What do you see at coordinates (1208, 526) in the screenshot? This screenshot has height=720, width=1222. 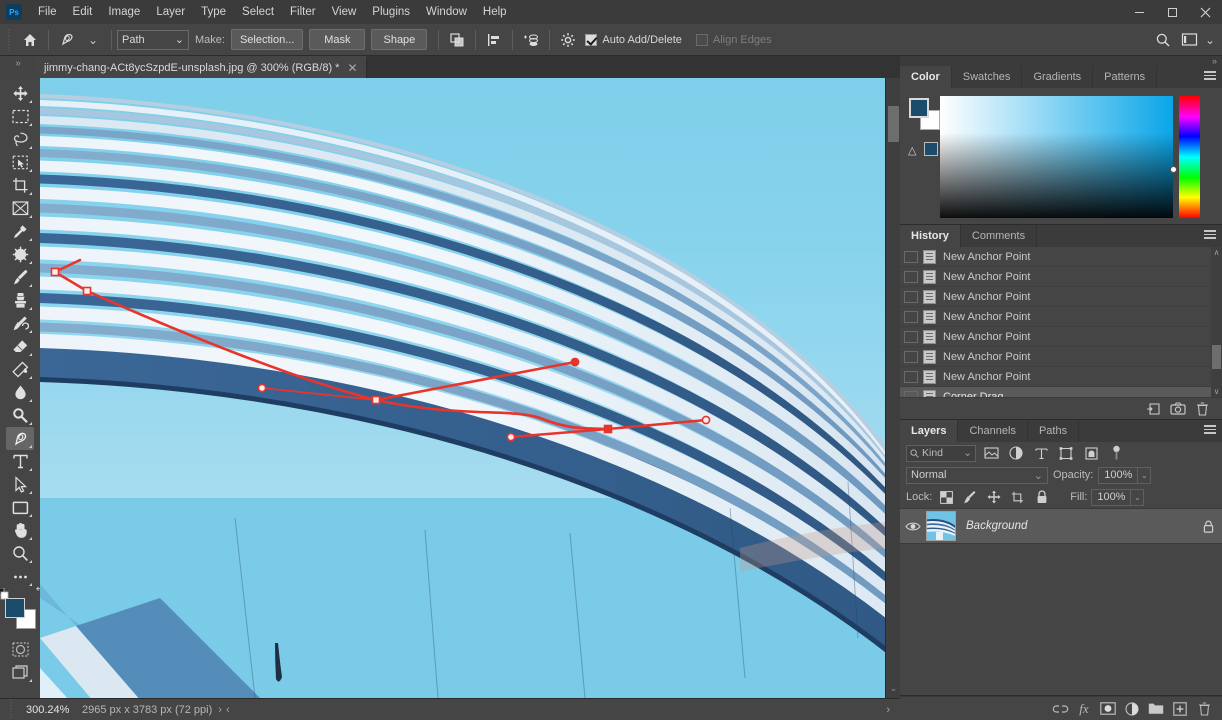 I see `layer-locked-icon` at bounding box center [1208, 526].